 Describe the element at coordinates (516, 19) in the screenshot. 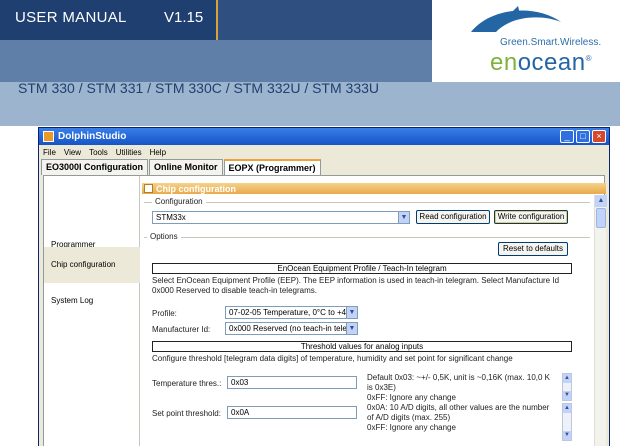

I see `dolphin-icon` at that location.